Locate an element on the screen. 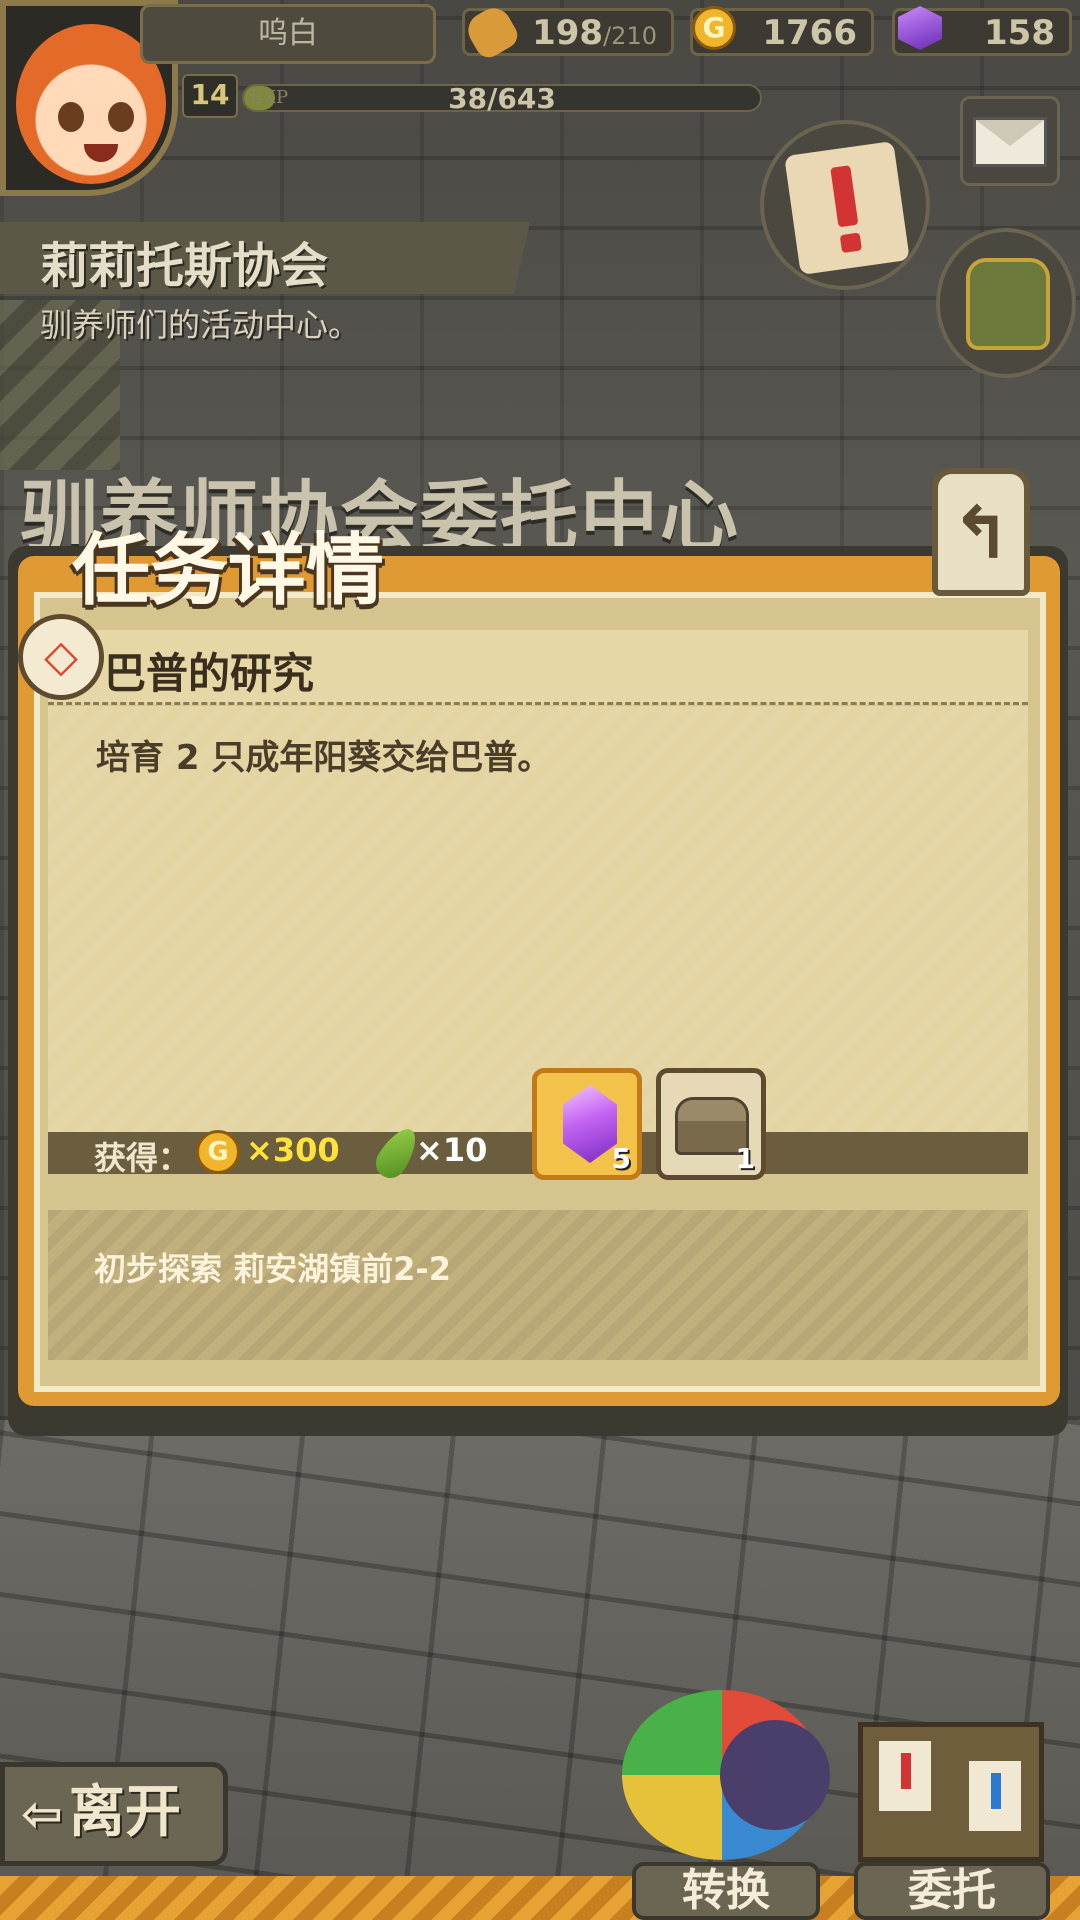  note-mark-red is located at coordinates (906, 1771).